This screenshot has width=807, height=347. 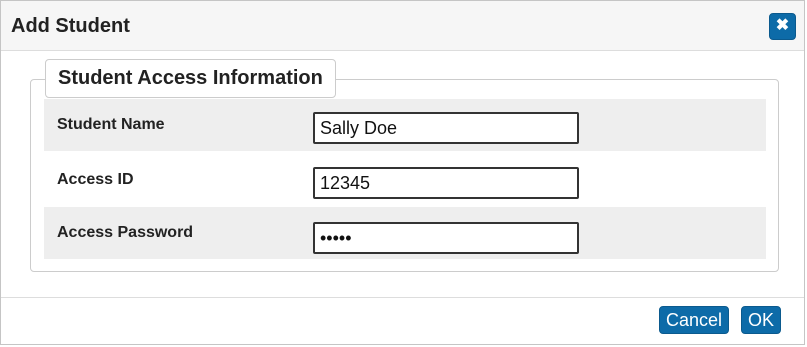 What do you see at coordinates (111, 124) in the screenshot?
I see `student-name-label: Student Name` at bounding box center [111, 124].